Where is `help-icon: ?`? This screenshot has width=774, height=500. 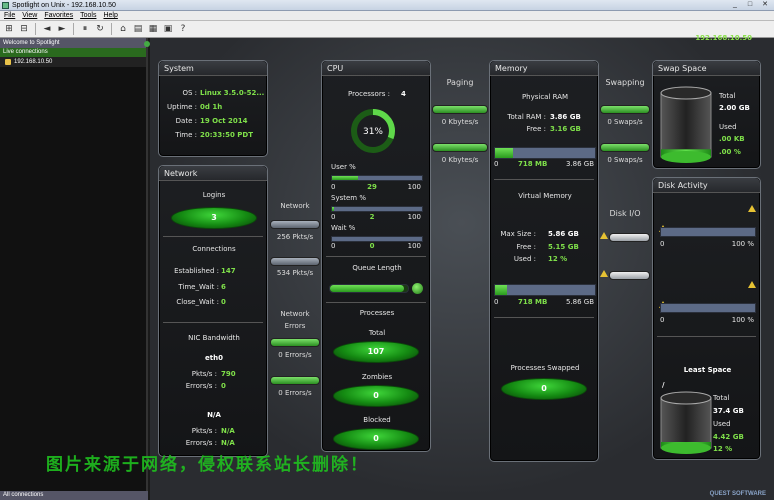 help-icon: ? is located at coordinates (183, 29).